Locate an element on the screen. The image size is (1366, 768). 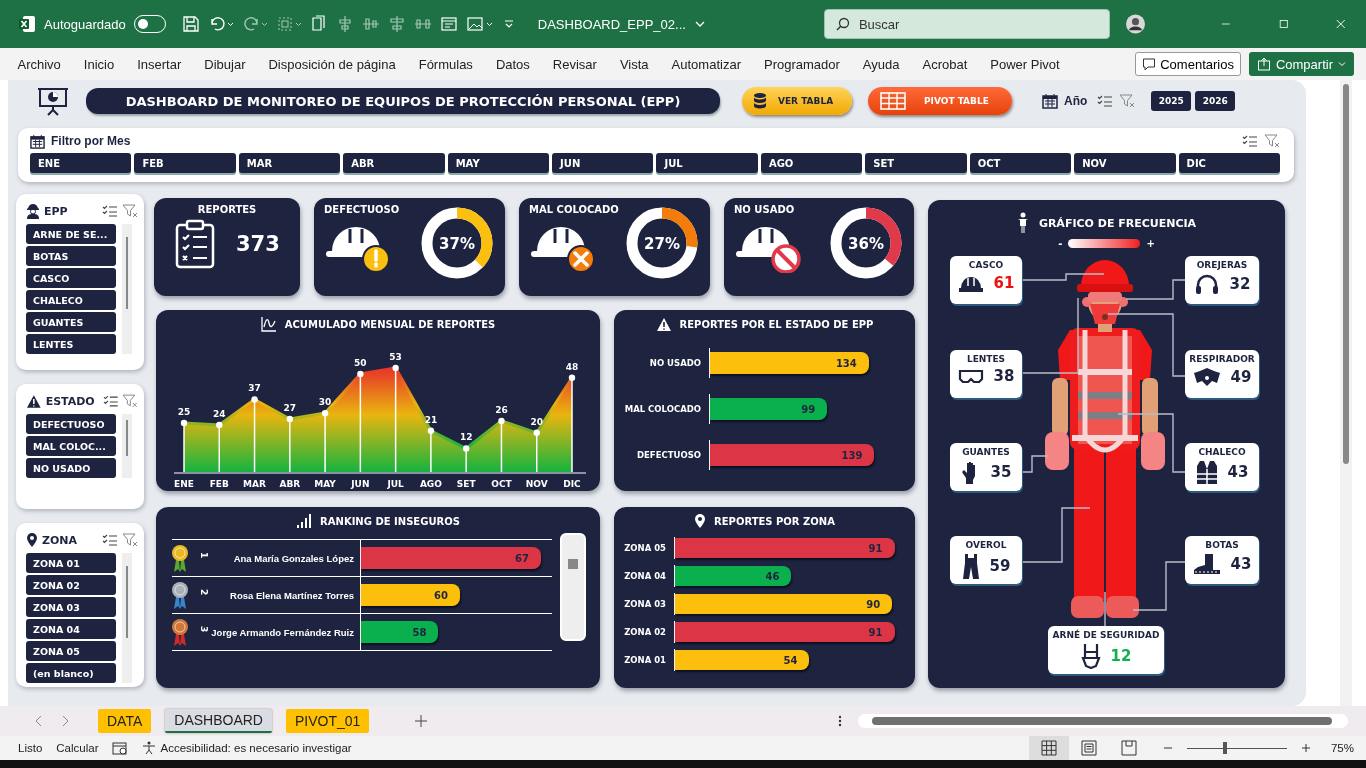
view-table-button: VER TABLA is located at coordinates (797, 101).